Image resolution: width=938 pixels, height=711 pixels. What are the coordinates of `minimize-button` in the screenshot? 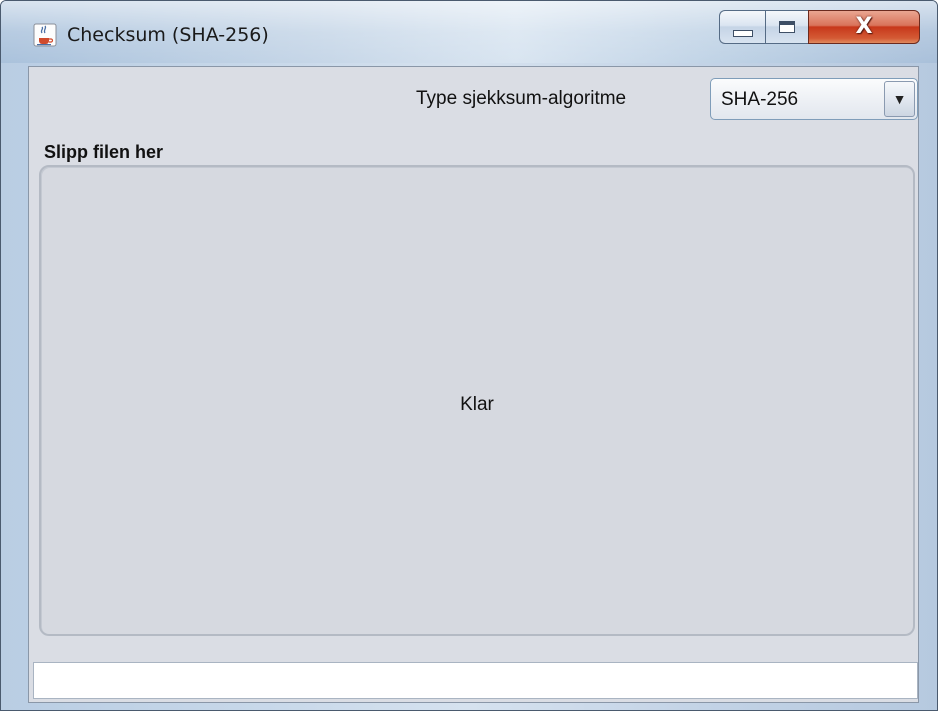 It's located at (742, 27).